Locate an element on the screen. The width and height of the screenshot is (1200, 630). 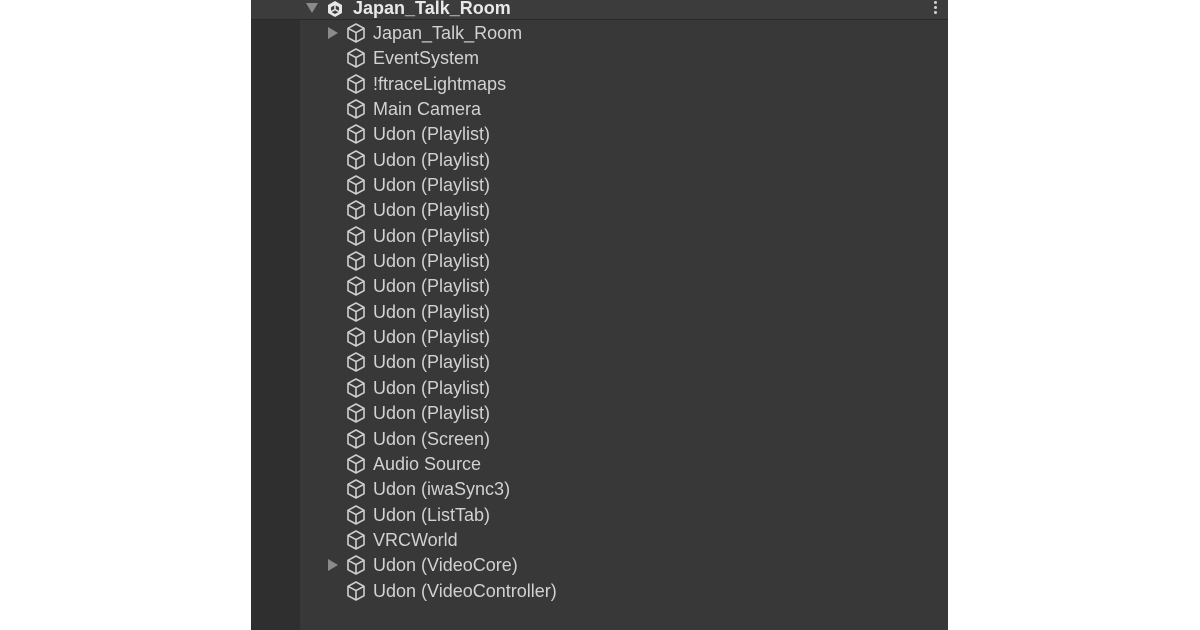
hierarchy-row: EventSystem is located at coordinates (599, 57).